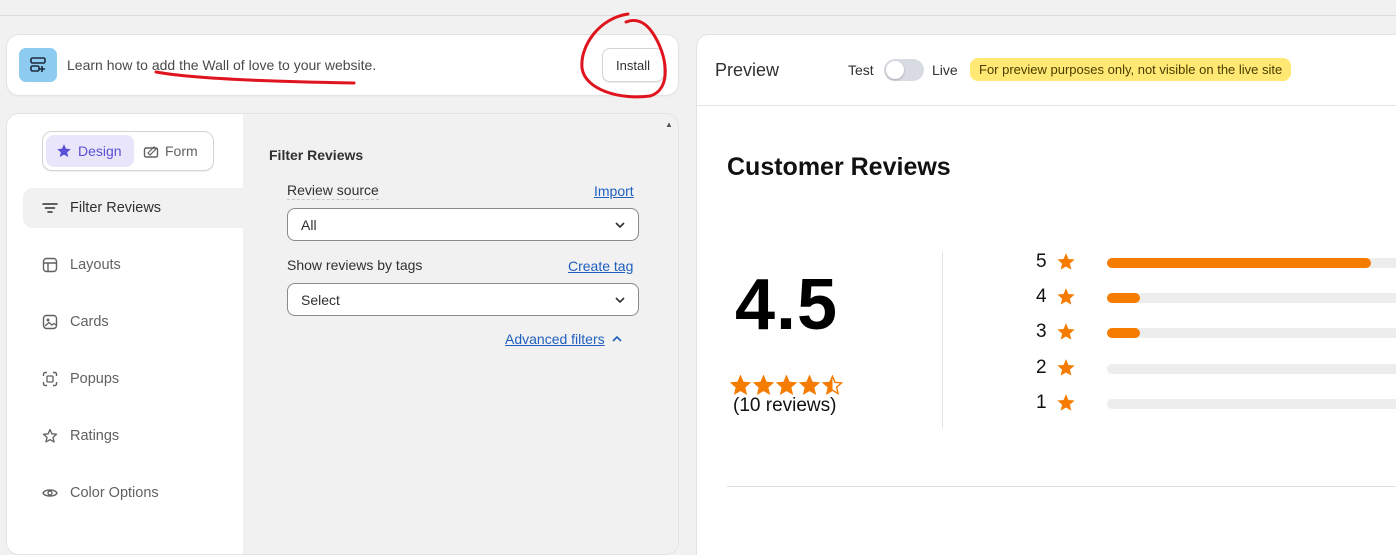 The height and width of the screenshot is (555, 1396). I want to click on distribution-star-count: 1, so click(1041, 402).